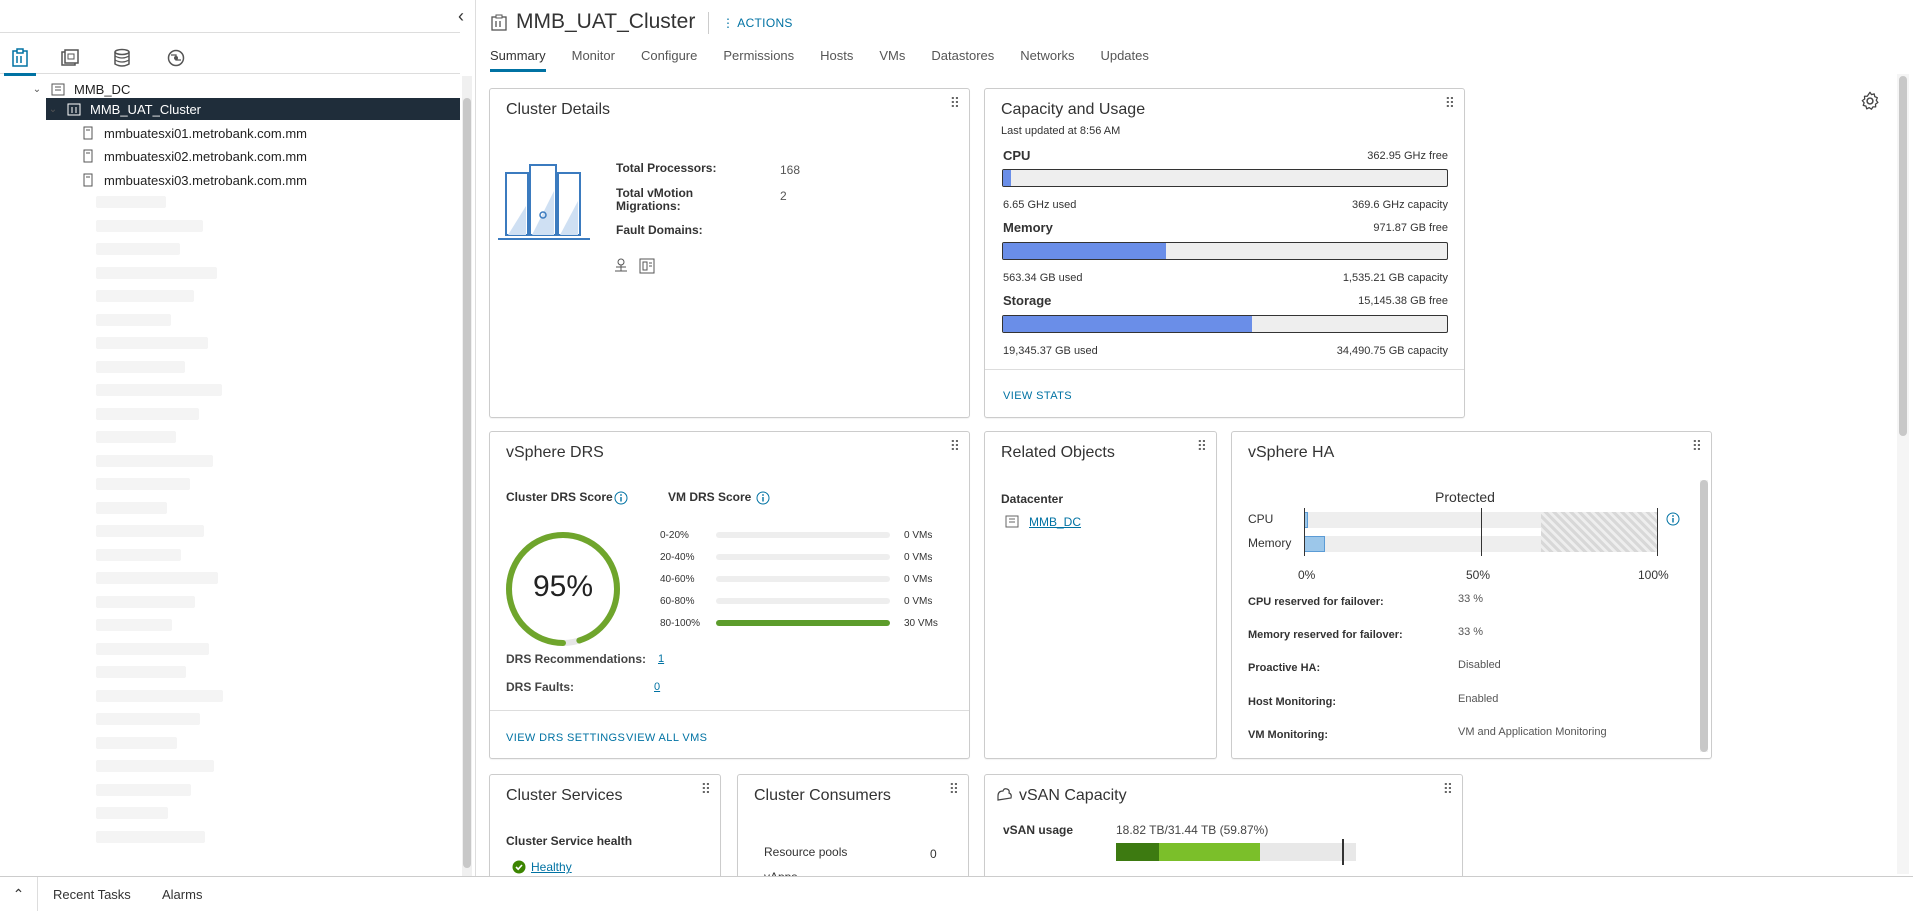 The width and height of the screenshot is (1913, 911). Describe the element at coordinates (892, 60) in the screenshot. I see `tab-vms: VMs` at that location.